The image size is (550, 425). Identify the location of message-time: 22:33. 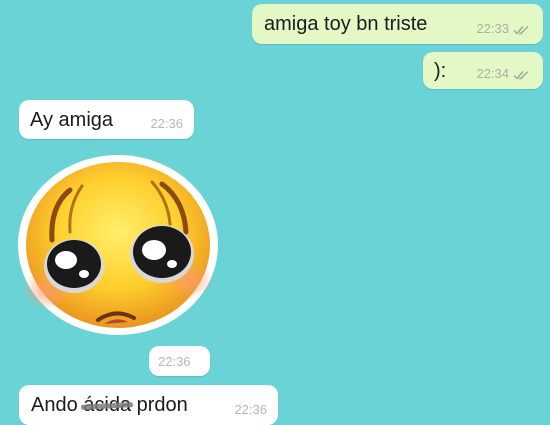
(492, 28).